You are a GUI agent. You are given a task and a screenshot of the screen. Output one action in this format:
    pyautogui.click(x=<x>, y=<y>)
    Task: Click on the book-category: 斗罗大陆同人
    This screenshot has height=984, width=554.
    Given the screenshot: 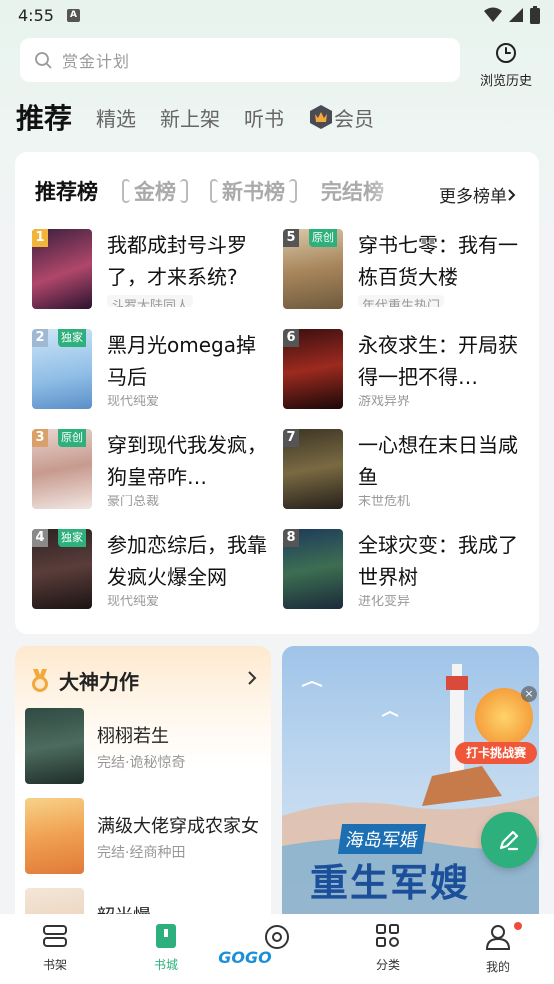 What is the action you would take?
    pyautogui.click(x=150, y=301)
    